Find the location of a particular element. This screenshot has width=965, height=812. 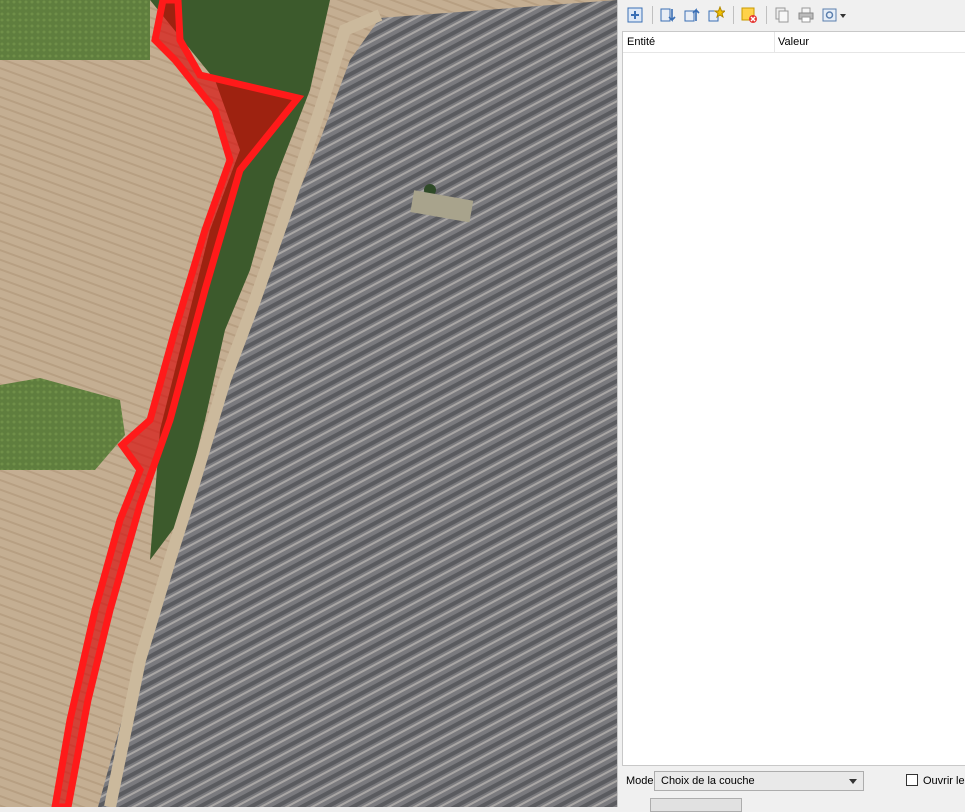

identify-toolbar is located at coordinates (791, 15).